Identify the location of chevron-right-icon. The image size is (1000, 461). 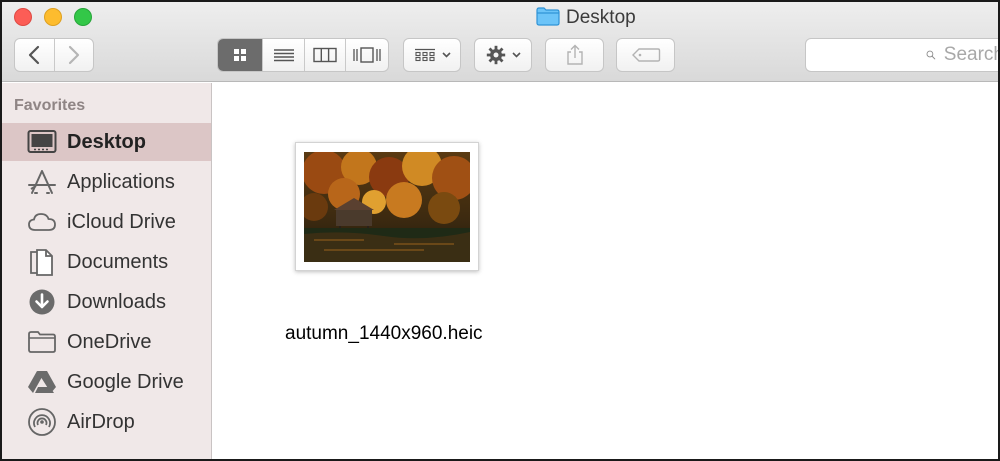
(73, 55).